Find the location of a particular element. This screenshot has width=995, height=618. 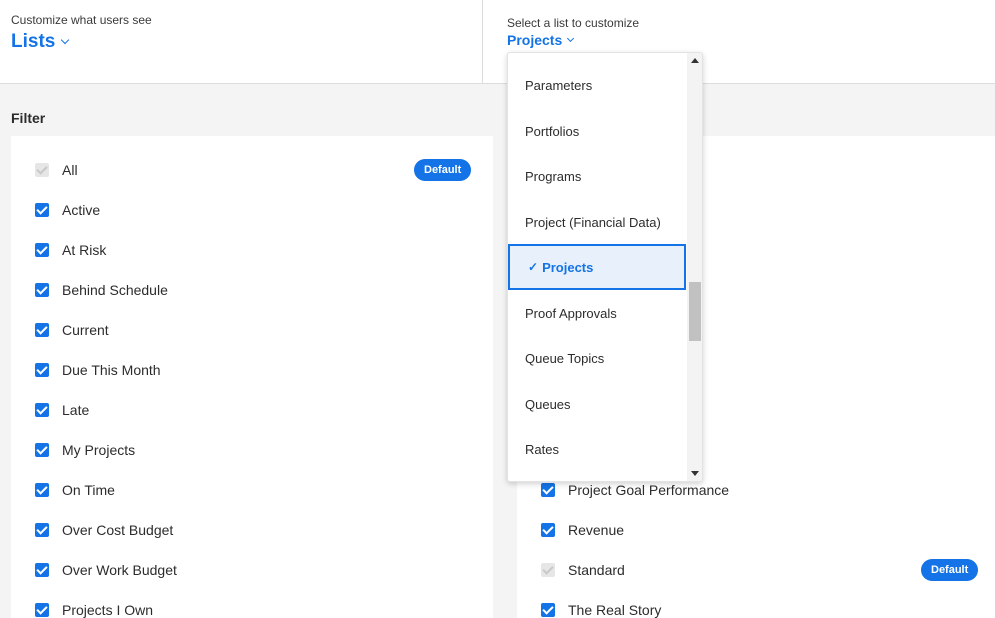

list-selector: Select a list to customize Projects is located at coordinates (573, 32).